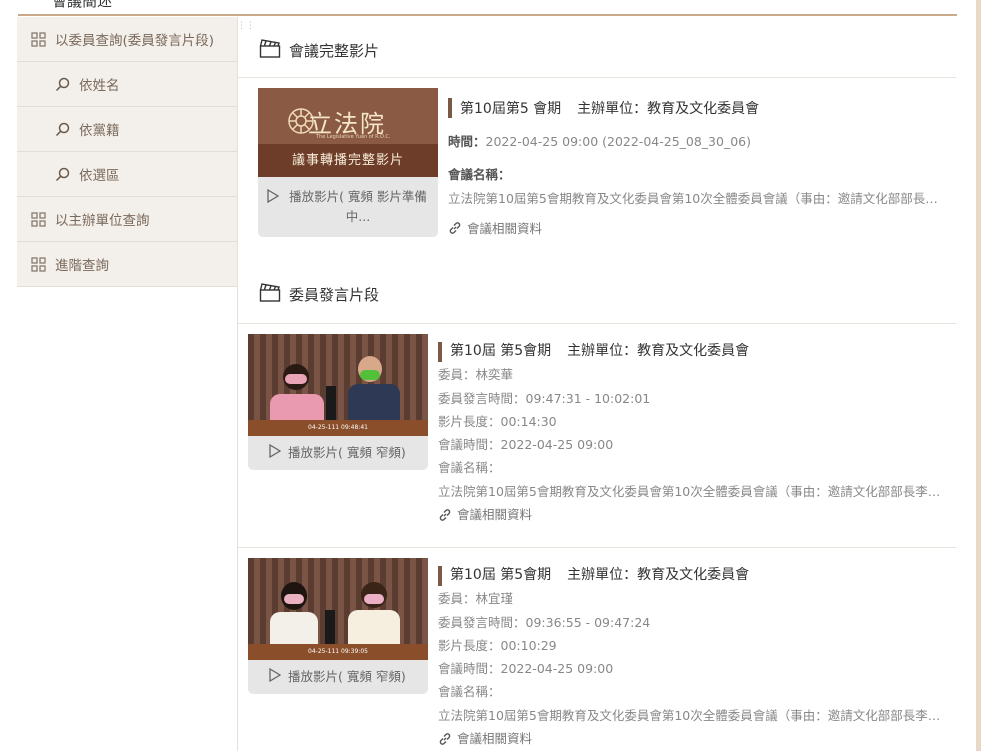 This screenshot has width=981, height=751. Describe the element at coordinates (102, 221) in the screenshot. I see `sidebar-item-label: 以主辦單位查詢` at that location.